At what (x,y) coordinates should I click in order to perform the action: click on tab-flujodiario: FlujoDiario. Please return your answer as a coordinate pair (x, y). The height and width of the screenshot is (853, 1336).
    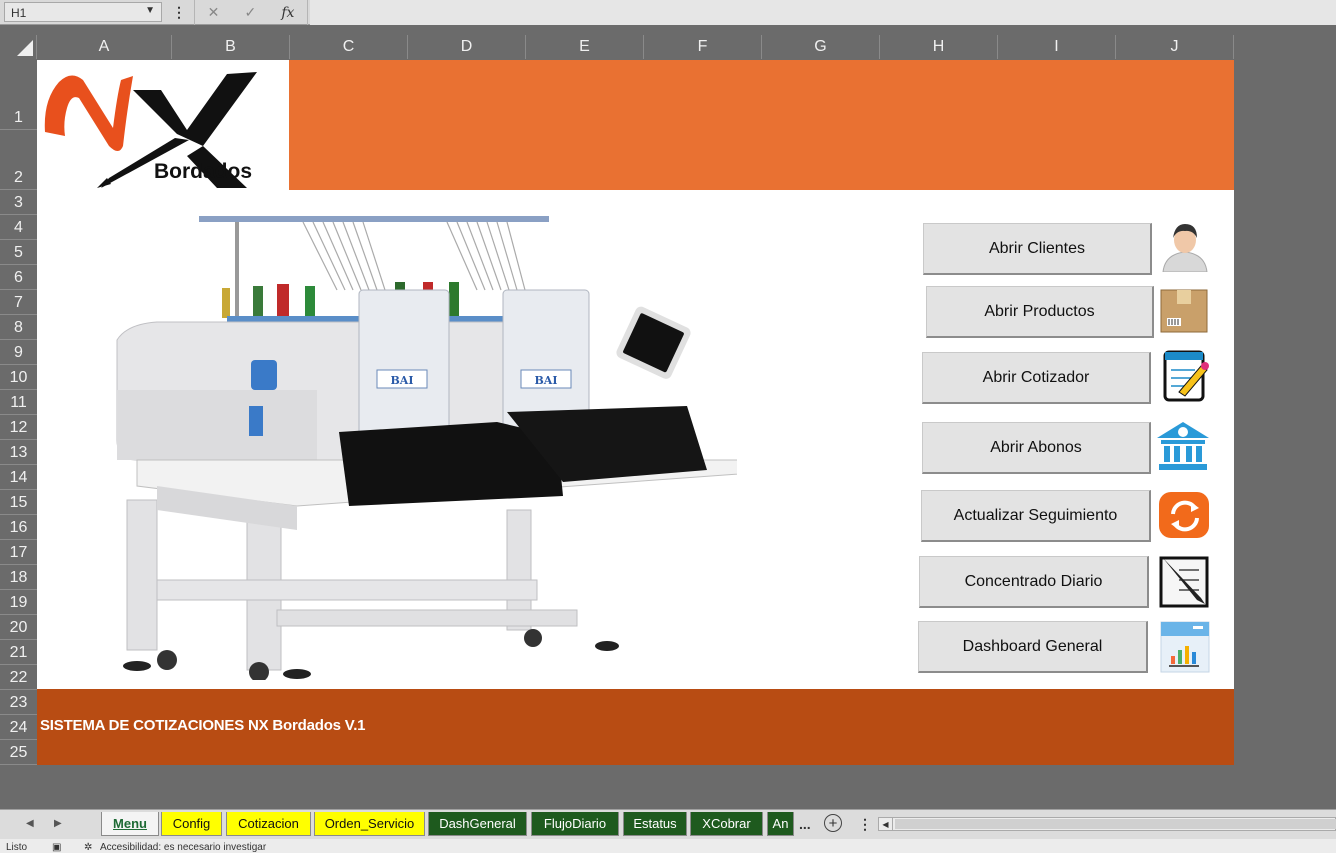
    Looking at the image, I should click on (575, 824).